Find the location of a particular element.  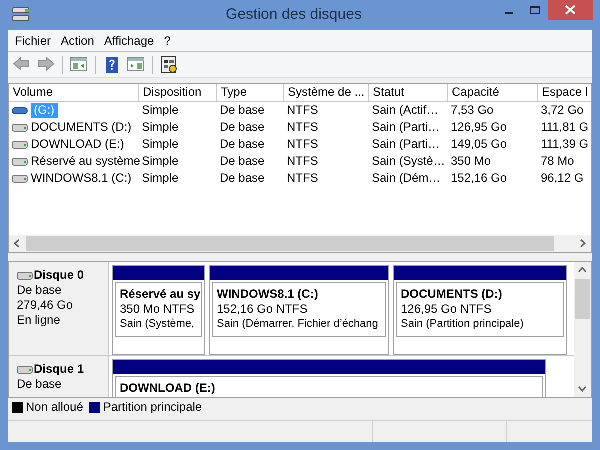

vertical-scrollbar is located at coordinates (582, 329).